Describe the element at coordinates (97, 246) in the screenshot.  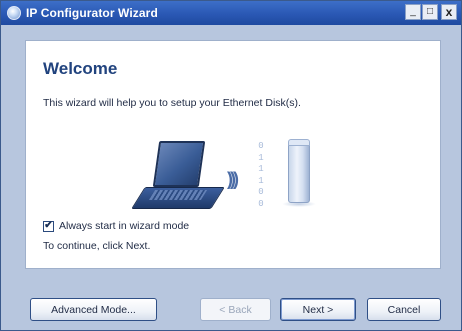
I see `continue-instruction: To continue, click Next.` at that location.